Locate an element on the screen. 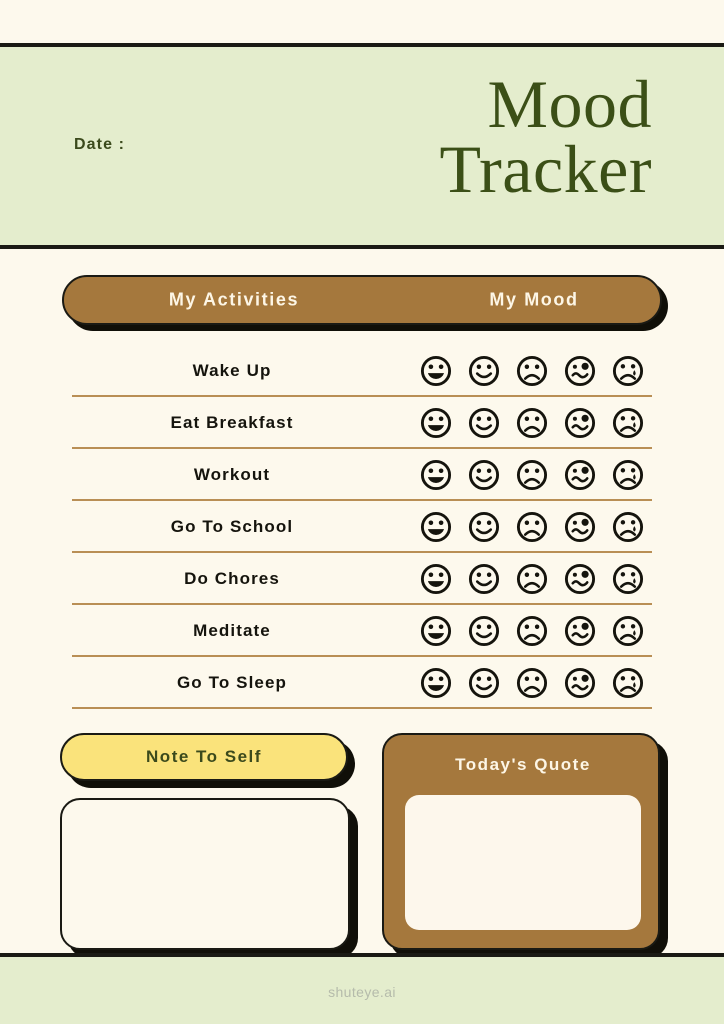 This screenshot has width=724, height=1024. activity-label: Go To Sleep is located at coordinates (232, 682).